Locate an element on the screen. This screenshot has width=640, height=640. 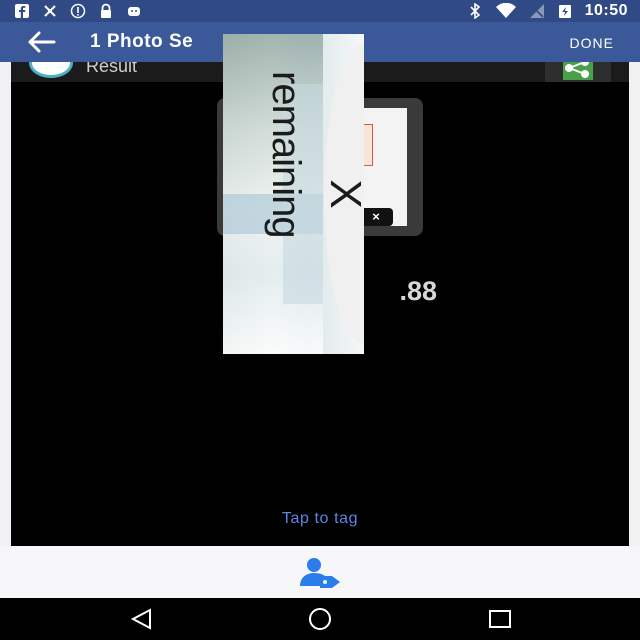
no-signal-icon is located at coordinates (537, 11).